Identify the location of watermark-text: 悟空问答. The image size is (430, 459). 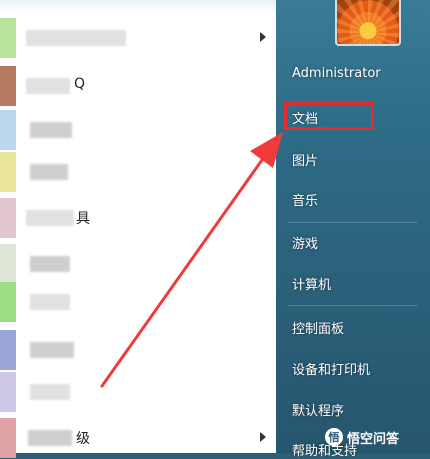
(373, 439).